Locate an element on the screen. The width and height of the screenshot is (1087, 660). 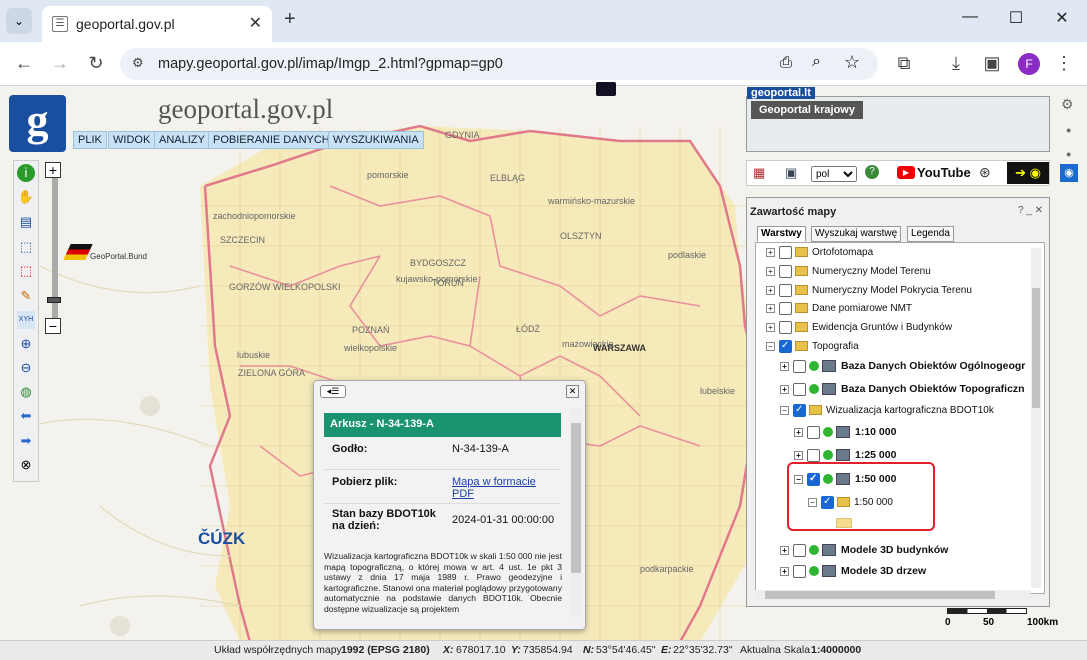
pan-hand-icon: ✋ is located at coordinates (26, 197).